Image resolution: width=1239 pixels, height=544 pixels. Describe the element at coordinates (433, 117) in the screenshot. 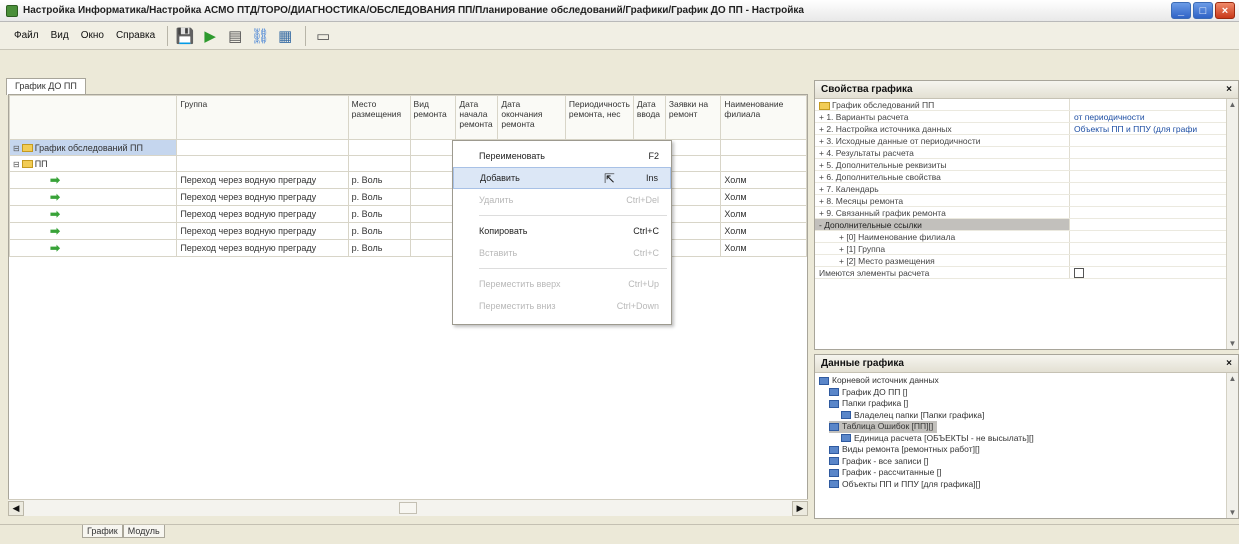

I see `col-header: Вид ремонта` at that location.